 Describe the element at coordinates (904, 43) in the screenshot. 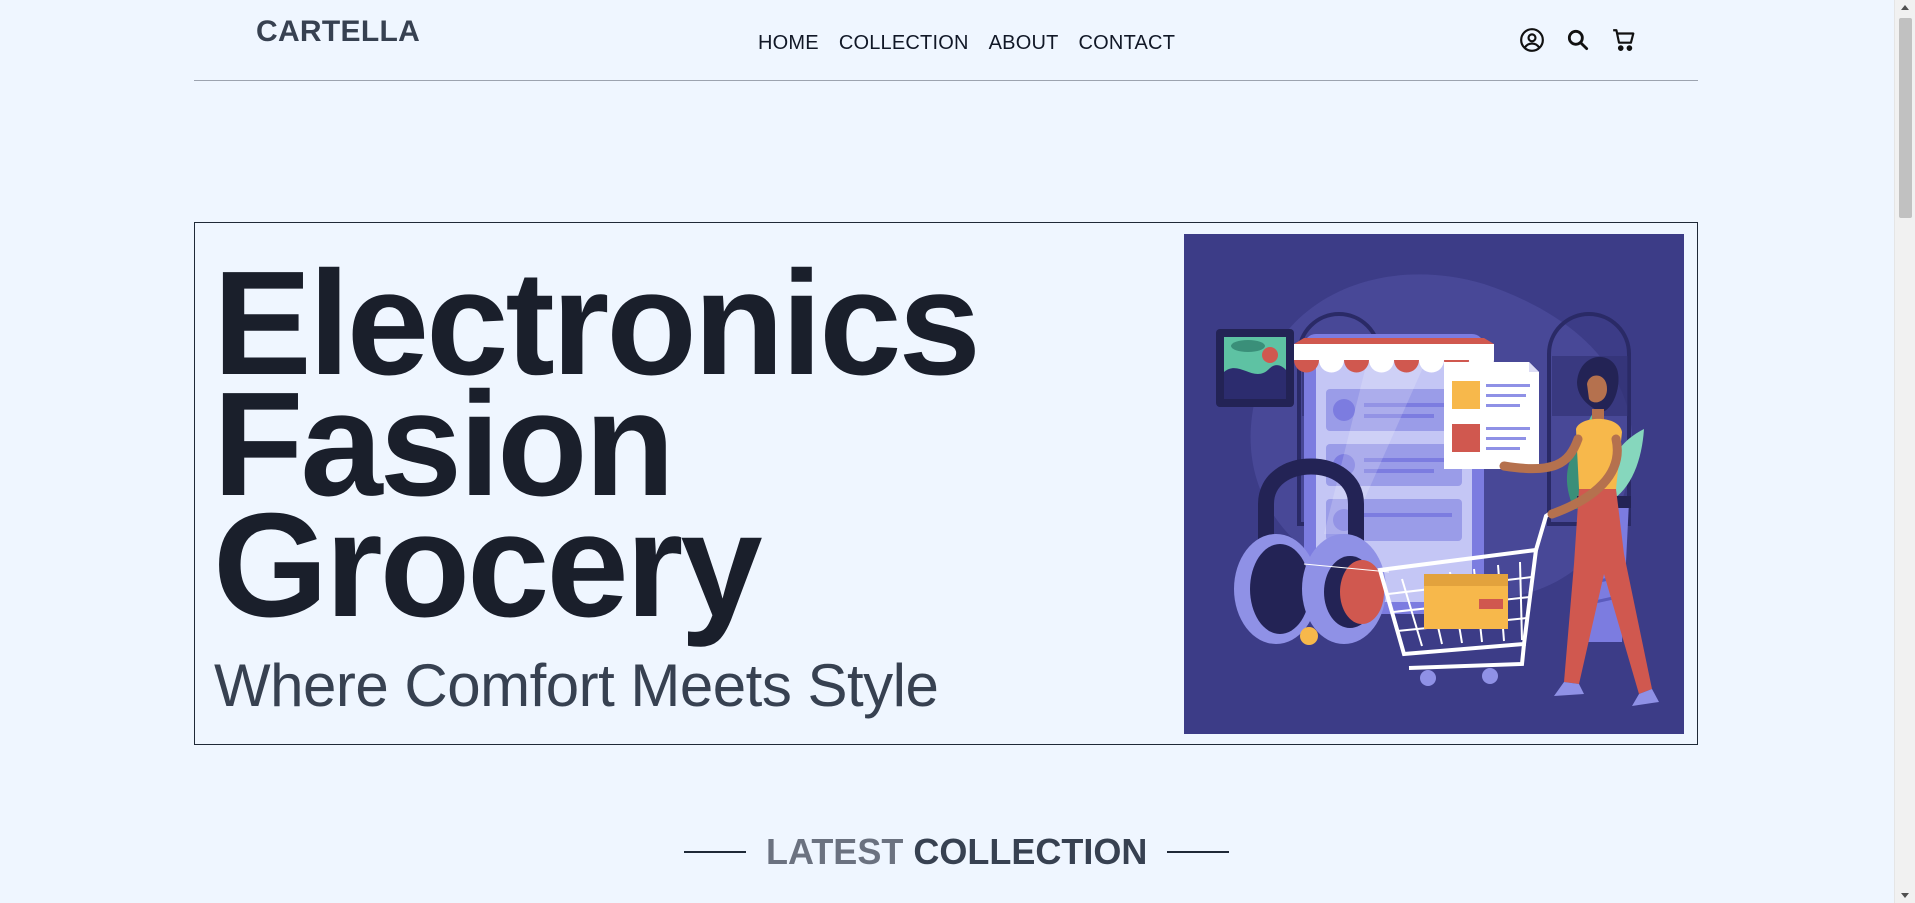

I see `nav-collection: COLLECTION` at that location.